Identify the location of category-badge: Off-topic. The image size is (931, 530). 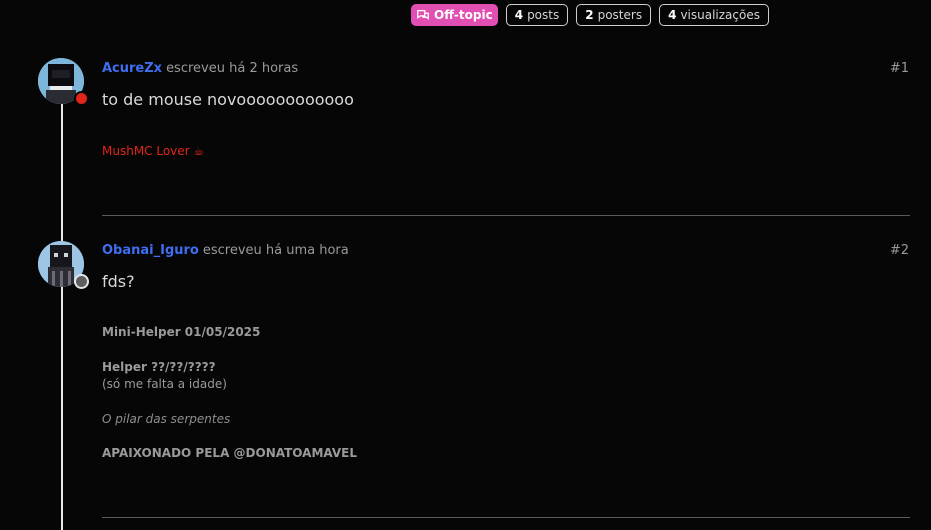
(454, 15).